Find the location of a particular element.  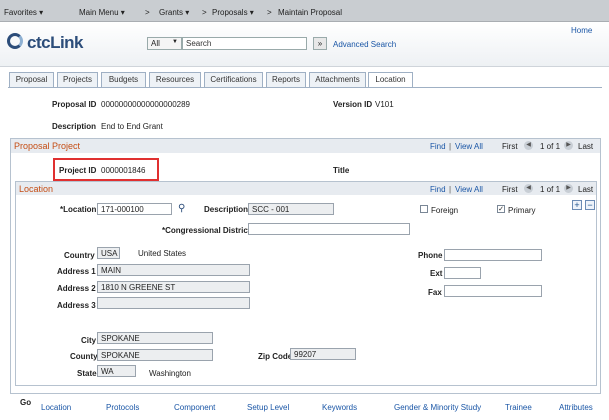

search-input: Search is located at coordinates (244, 43).